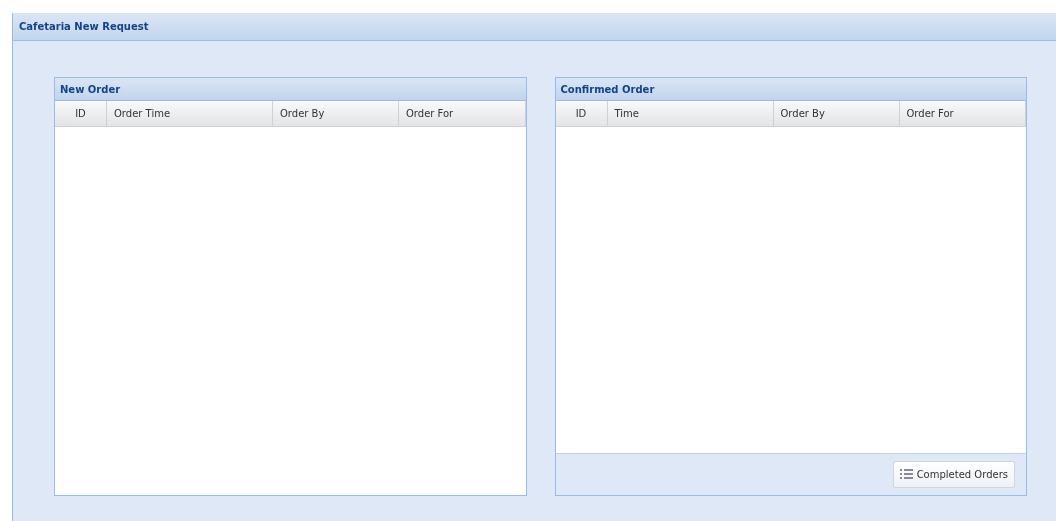 Image resolution: width=1056 pixels, height=521 pixels. I want to click on panel-title: Confirmed Order, so click(607, 89).